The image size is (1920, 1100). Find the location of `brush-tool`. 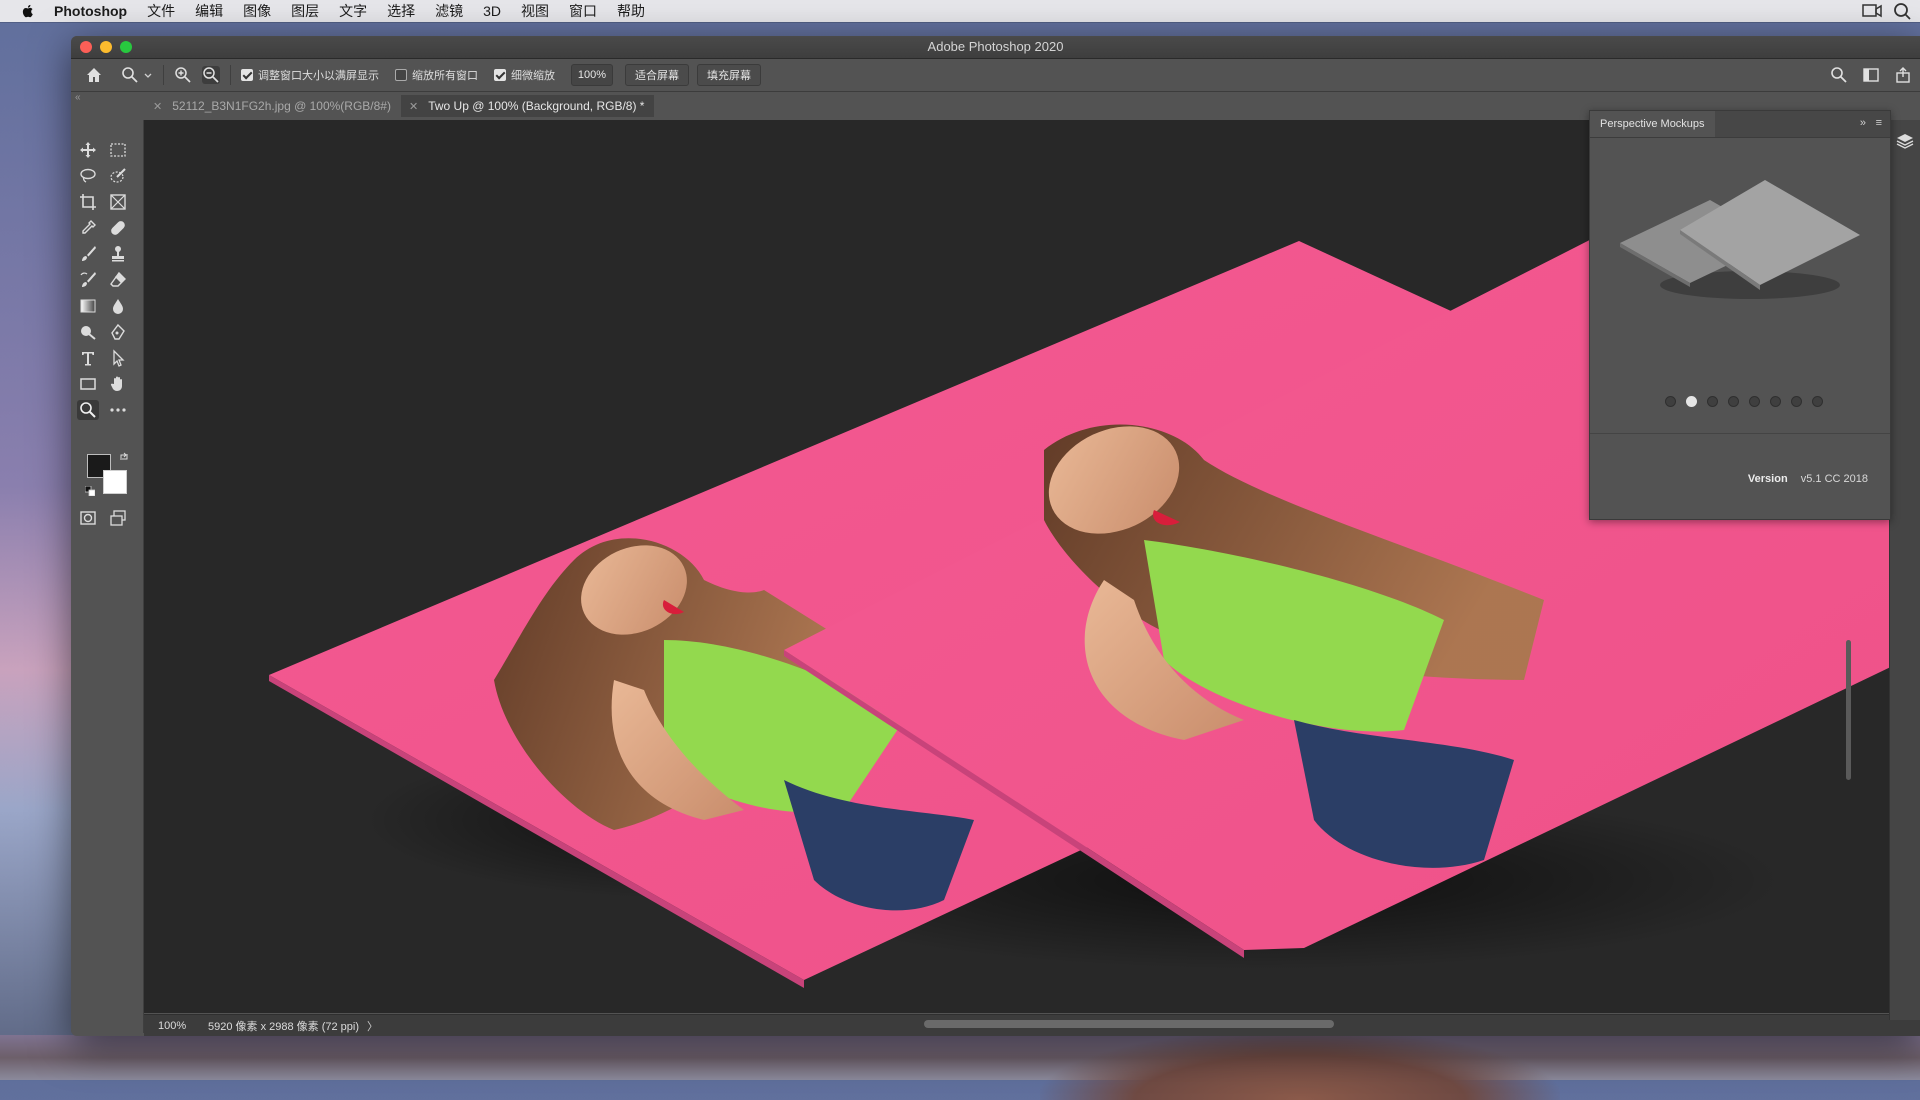

brush-tool is located at coordinates (88, 254).